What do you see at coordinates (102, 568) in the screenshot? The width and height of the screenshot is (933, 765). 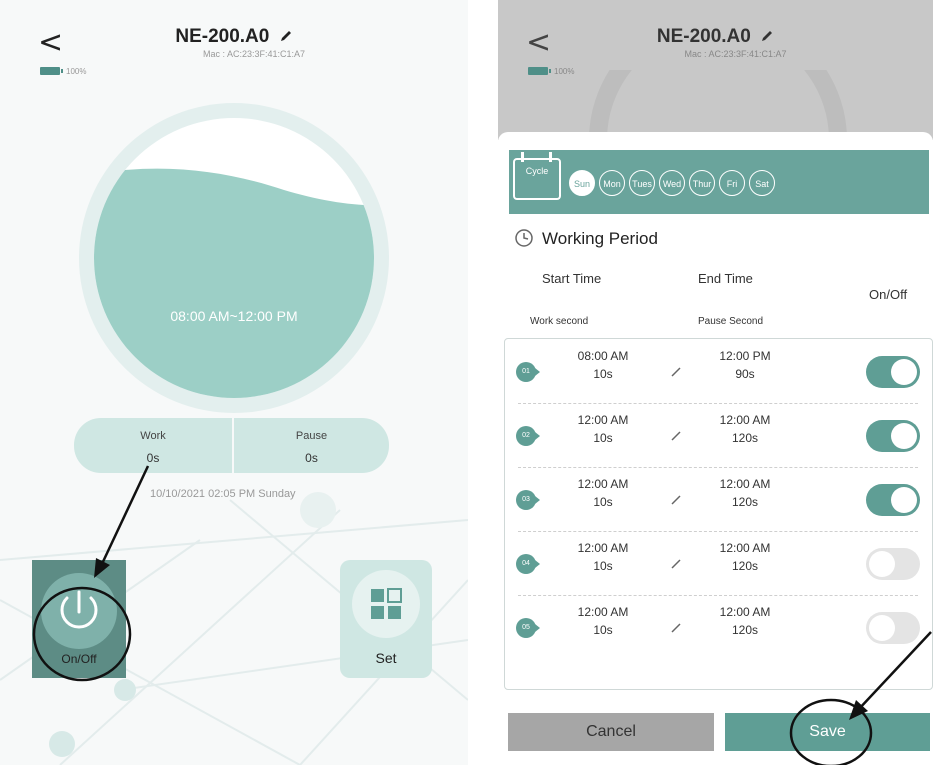 I see `arrow-head` at bounding box center [102, 568].